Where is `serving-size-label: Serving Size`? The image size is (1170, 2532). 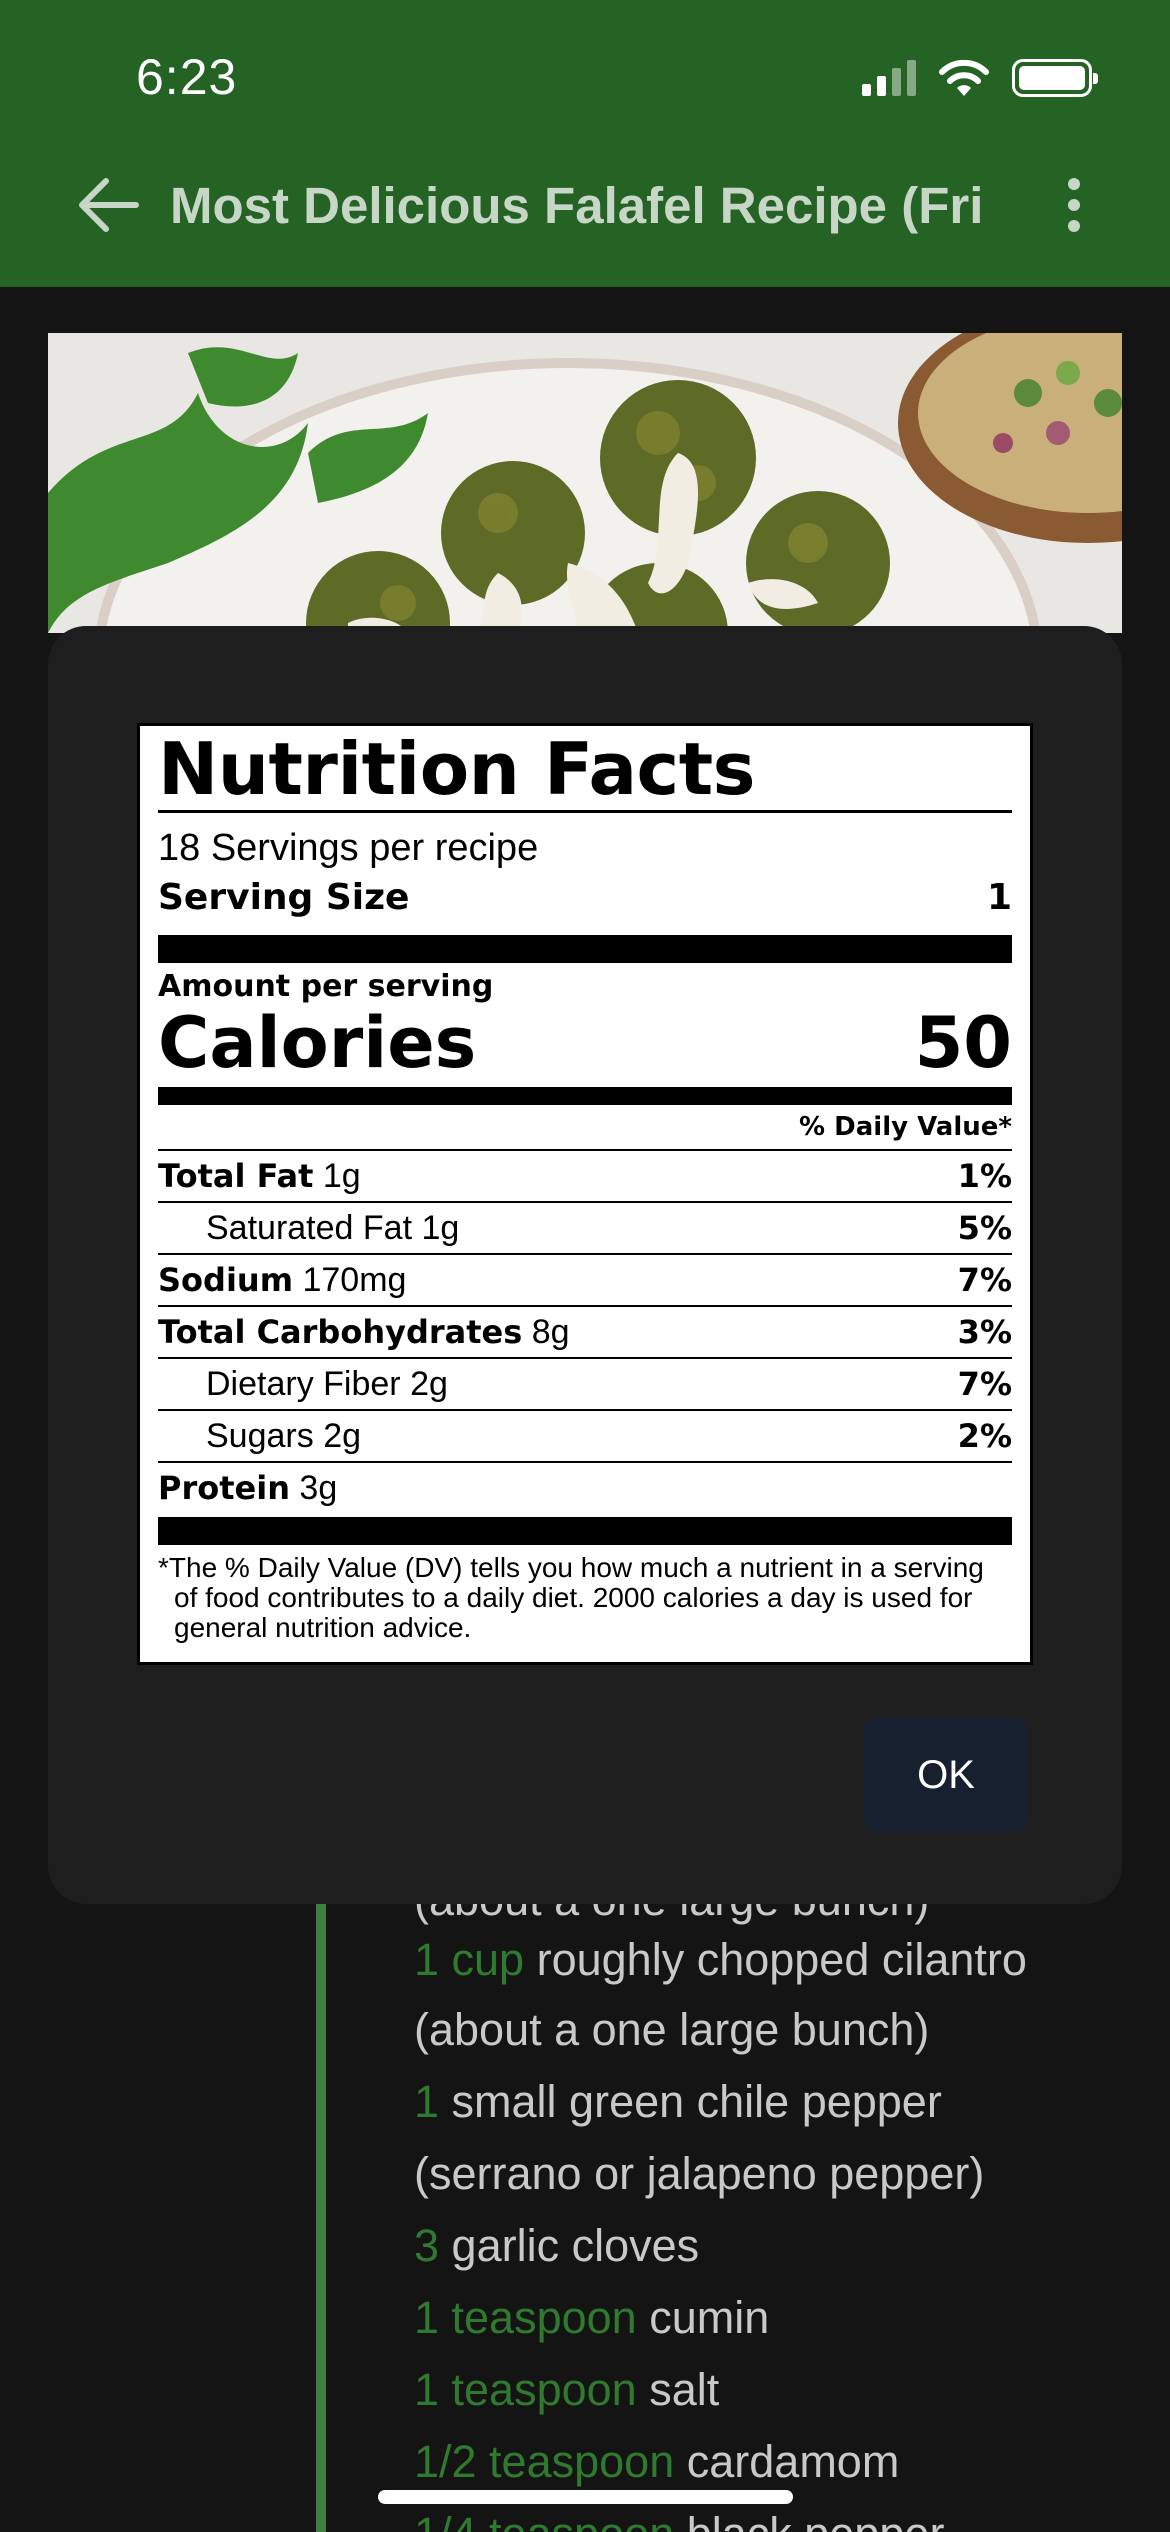
serving-size-label: Serving Size is located at coordinates (284, 897).